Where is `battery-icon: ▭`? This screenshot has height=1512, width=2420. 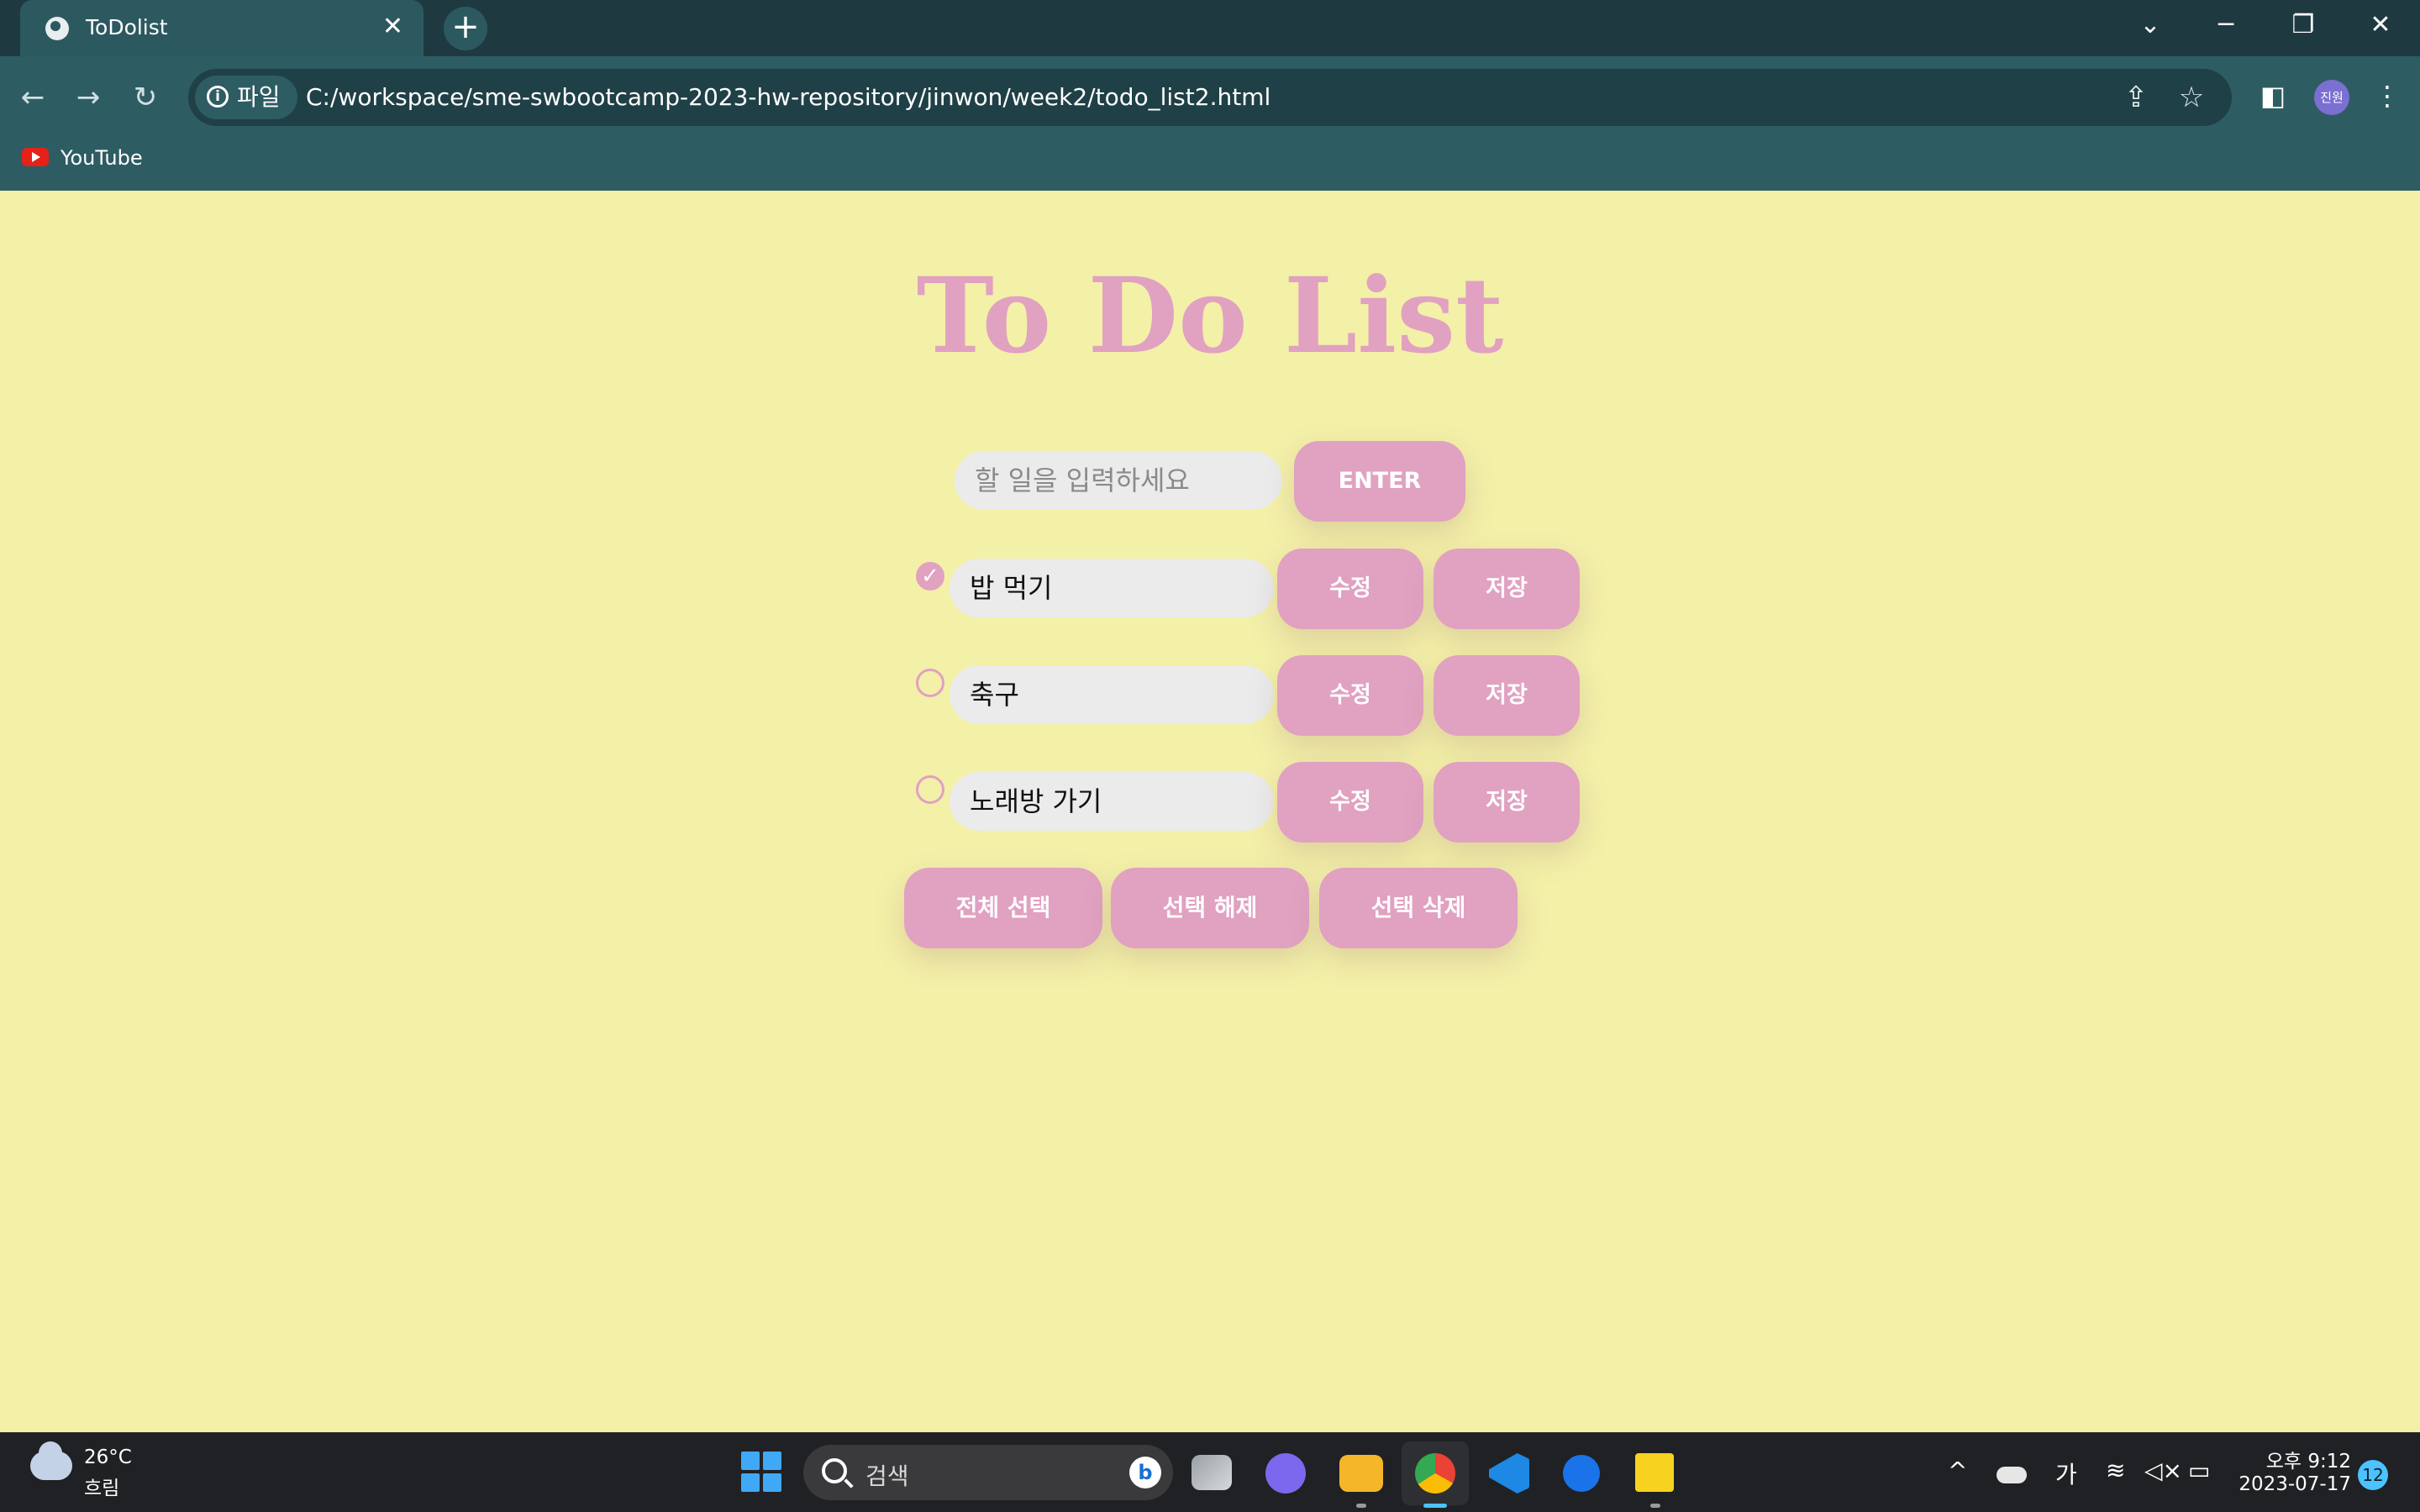 battery-icon: ▭ is located at coordinates (2199, 1470).